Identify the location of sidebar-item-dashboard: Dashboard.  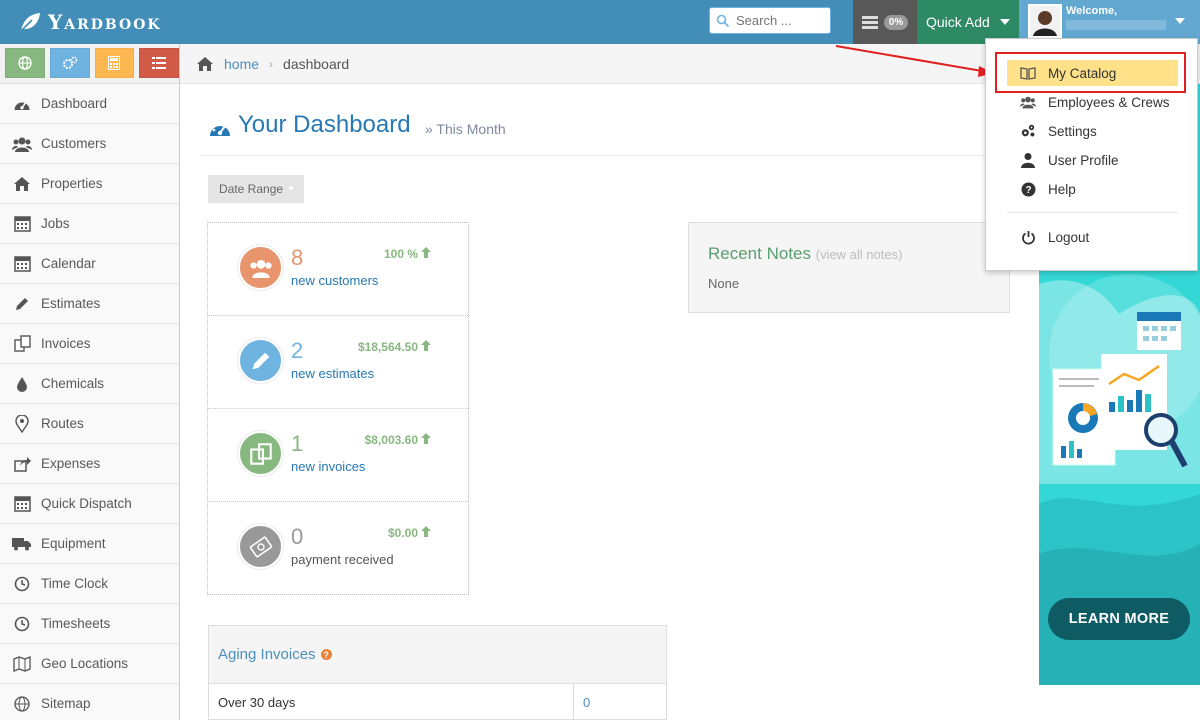
(89, 104).